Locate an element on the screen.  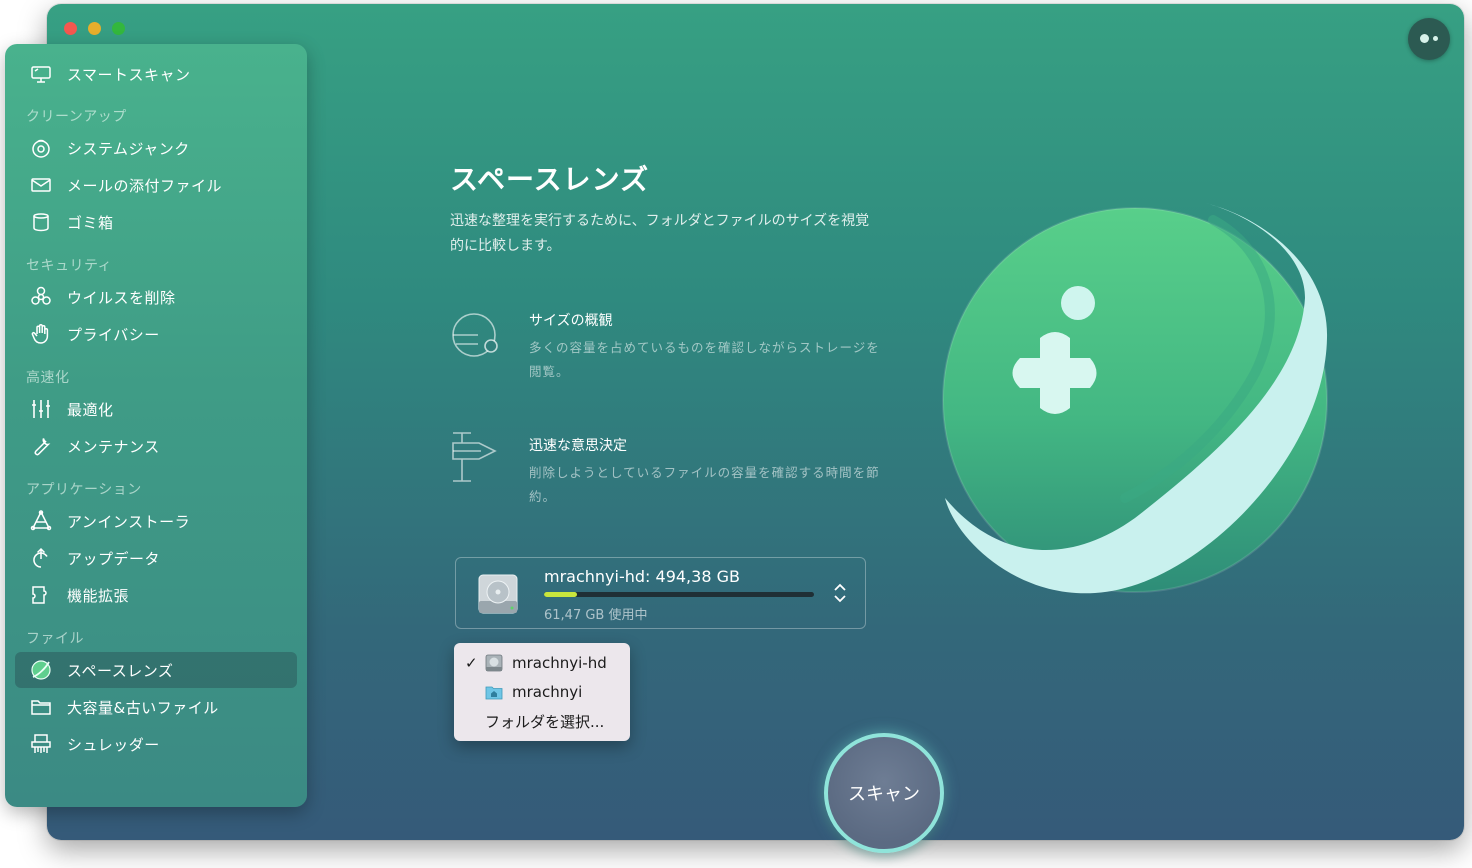
assistant-dot-small-icon is located at coordinates (1435, 38).